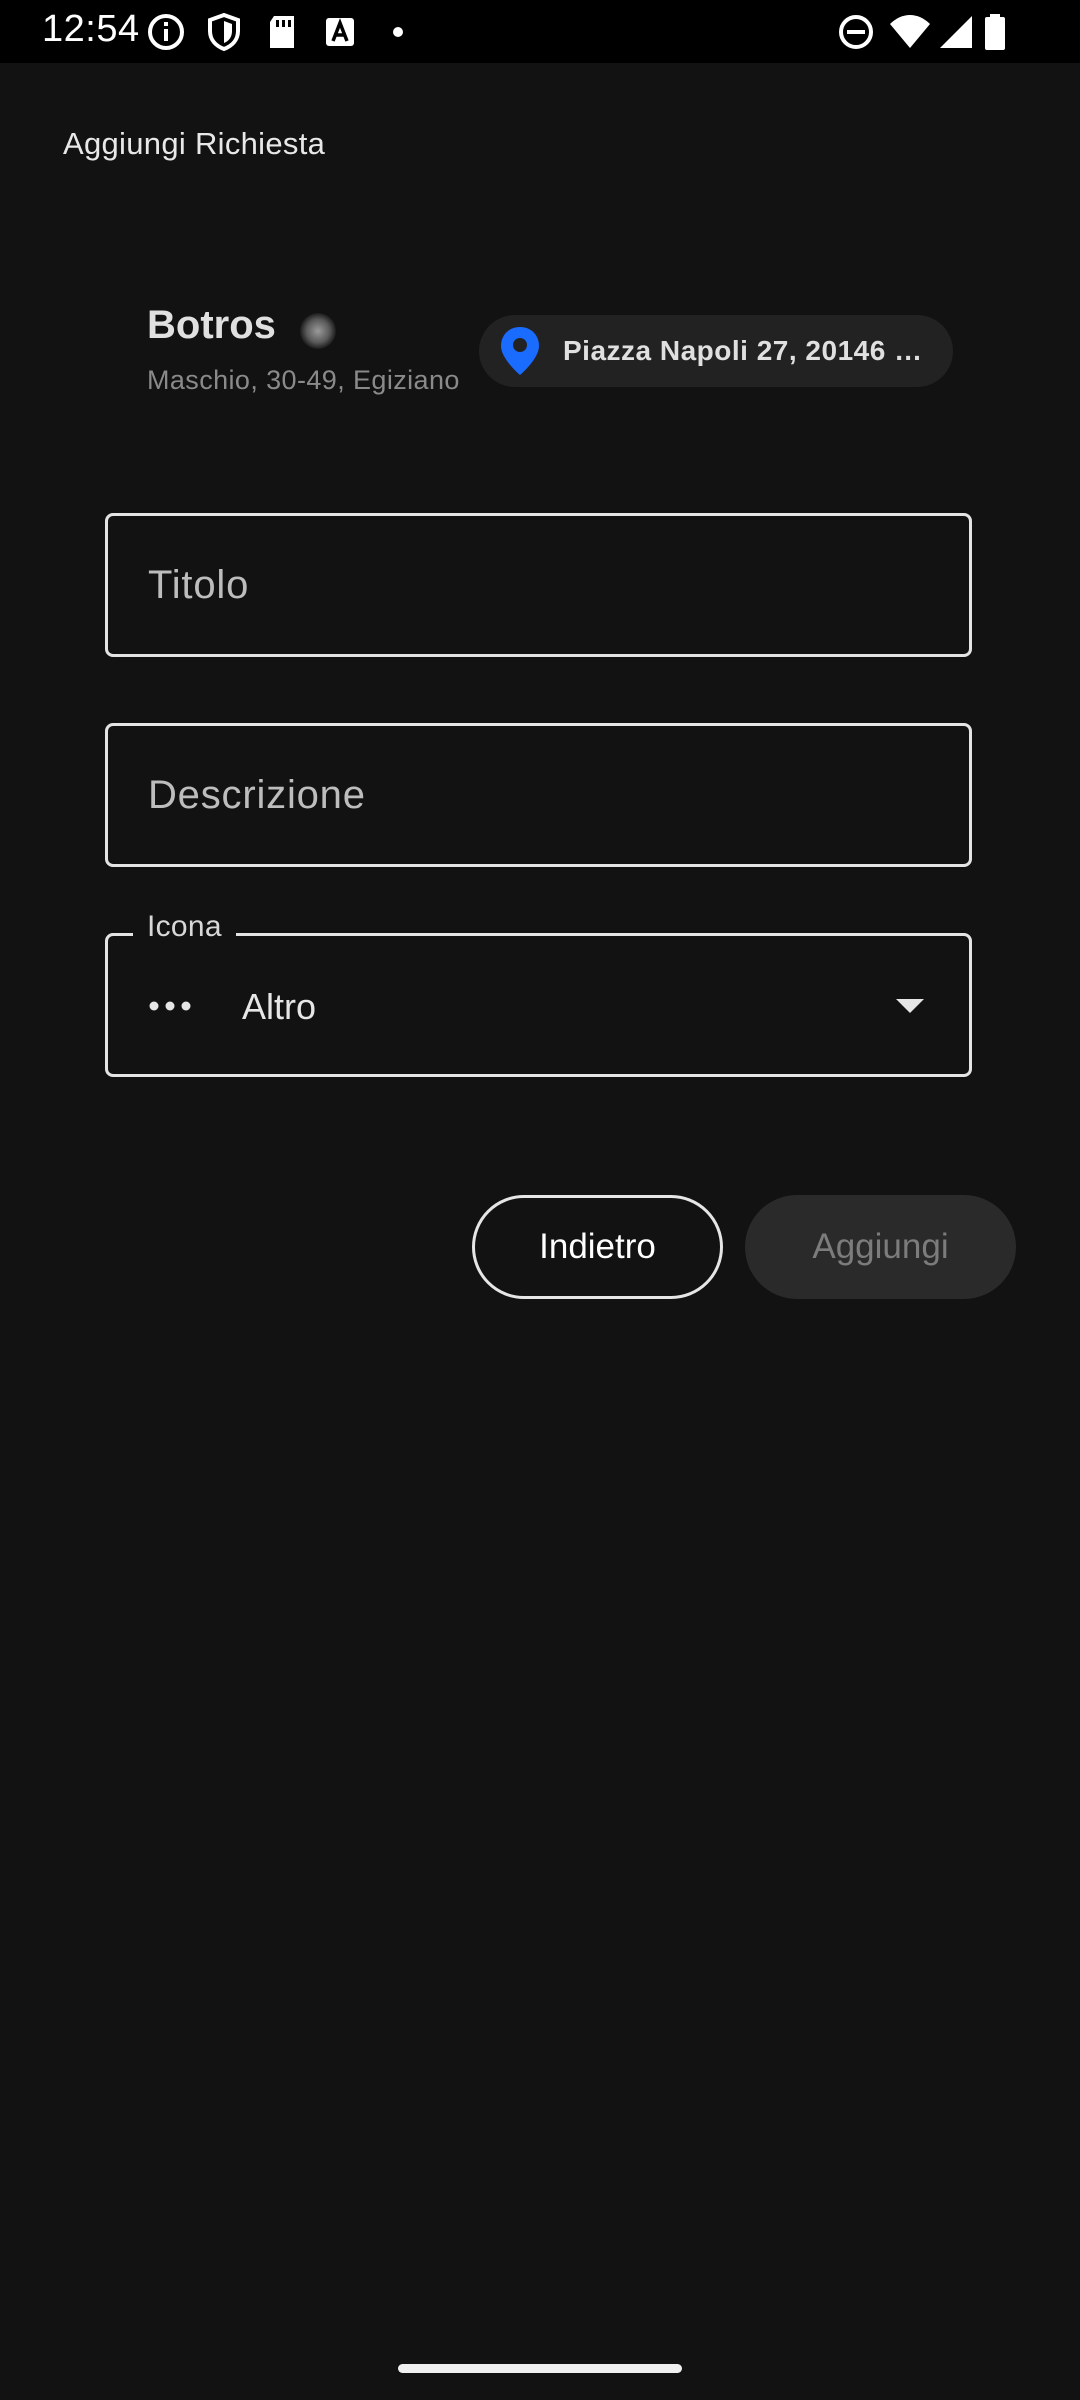  Describe the element at coordinates (538, 993) in the screenshot. I see `icon-select: Icona Altro` at that location.